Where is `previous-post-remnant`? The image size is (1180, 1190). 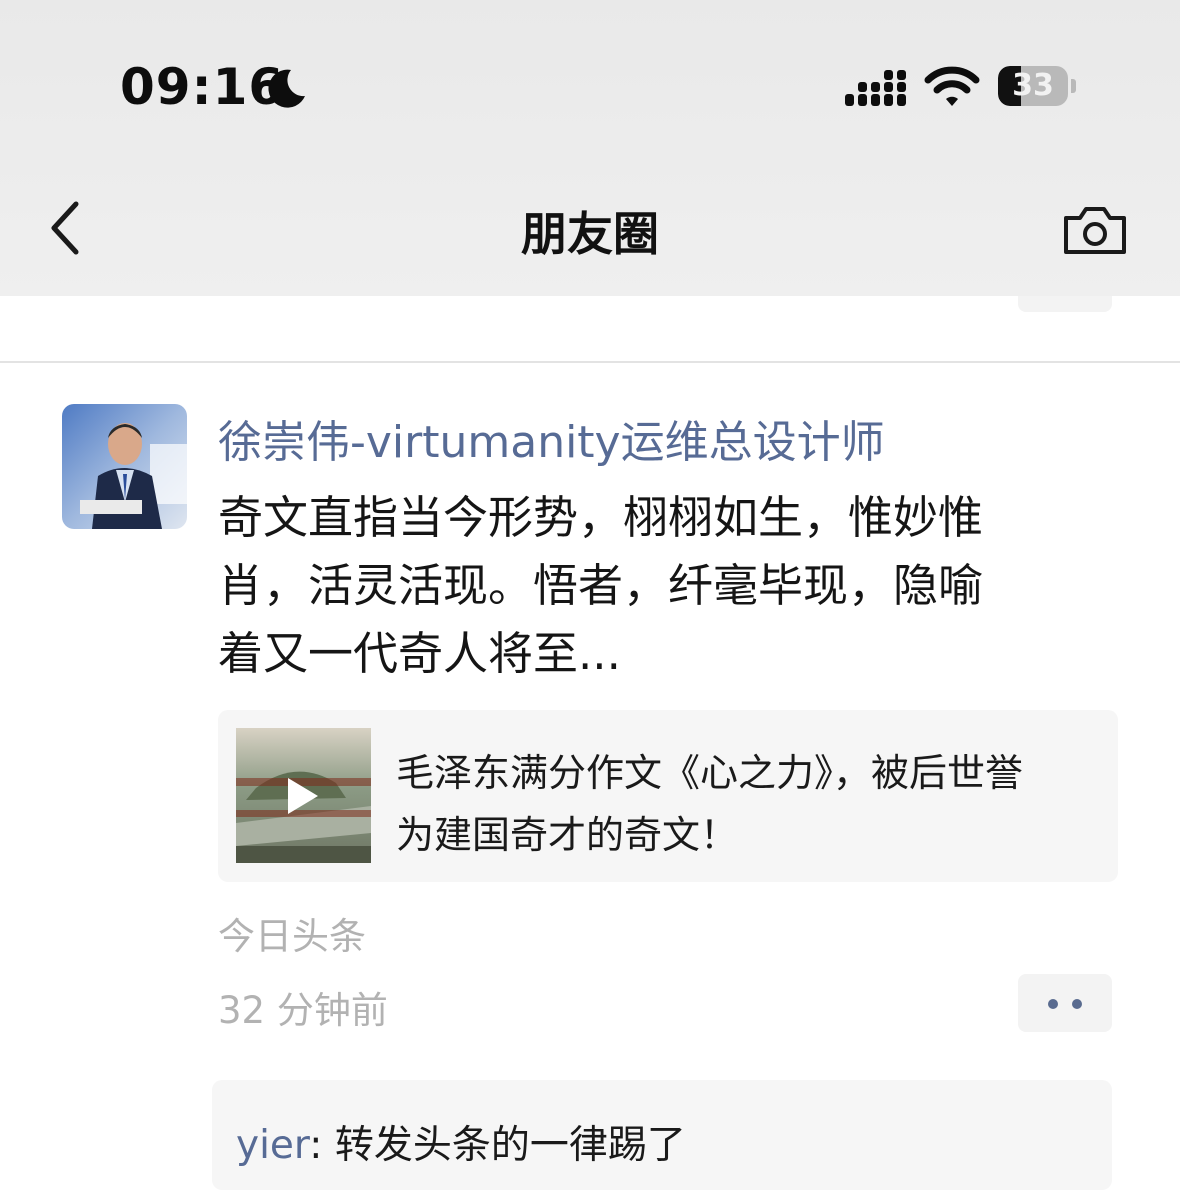
previous-post-remnant is located at coordinates (590, 329).